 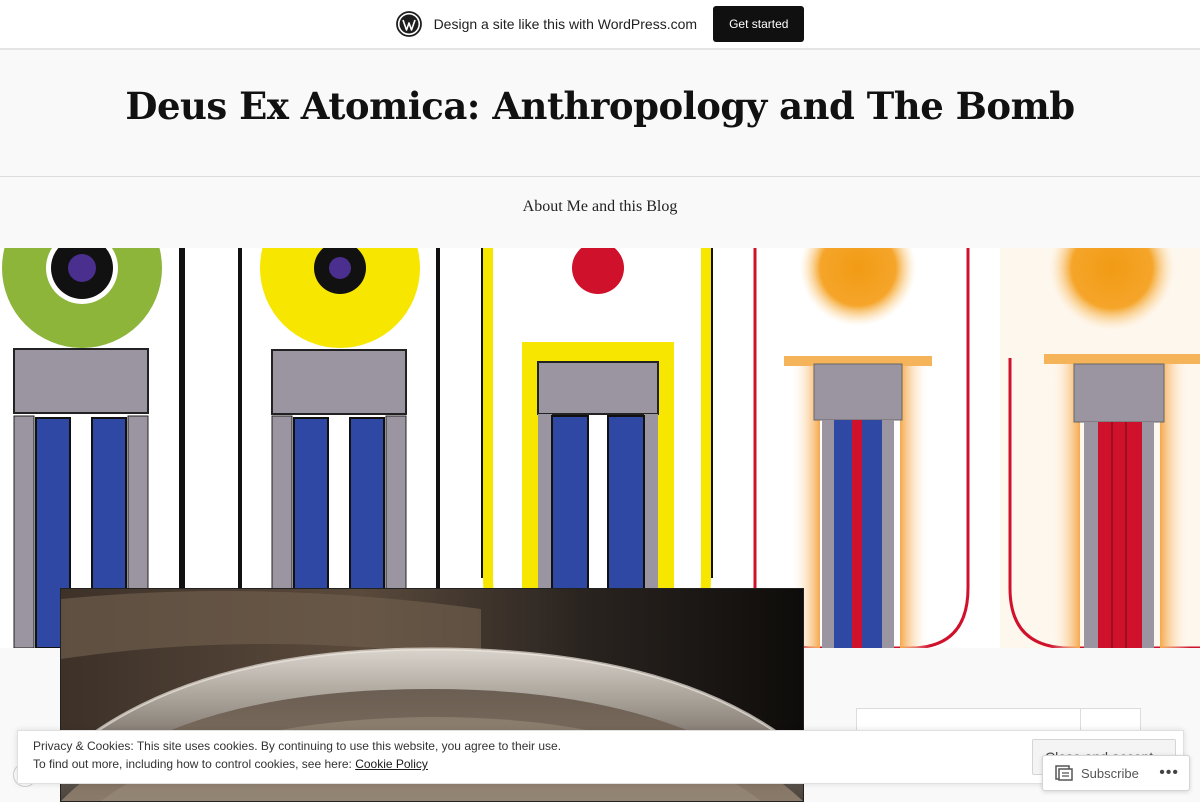 What do you see at coordinates (391, 764) in the screenshot?
I see `cookie-policy-link: Cookie Policy` at bounding box center [391, 764].